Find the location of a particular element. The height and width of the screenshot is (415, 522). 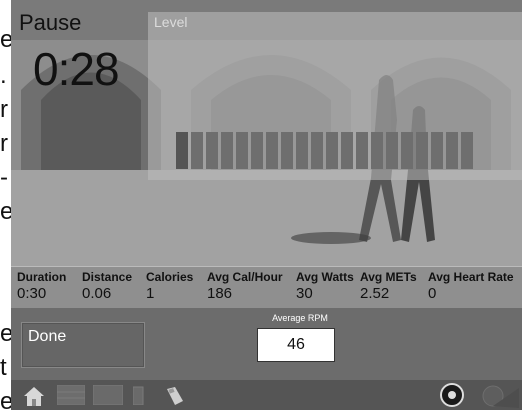

side-letter: . is located at coordinates (3, 75).